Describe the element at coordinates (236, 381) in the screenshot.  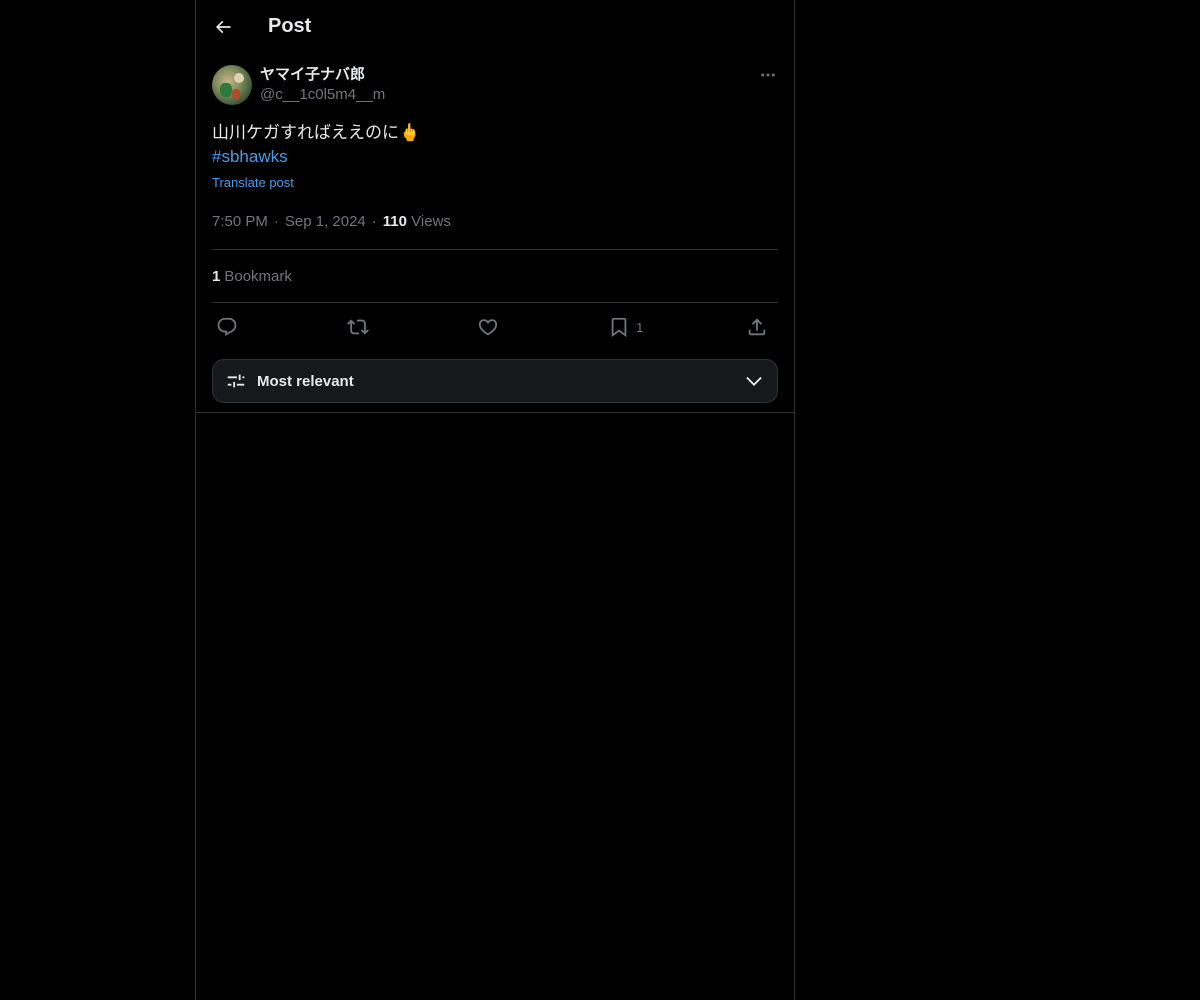
I see `sliders-icon` at that location.